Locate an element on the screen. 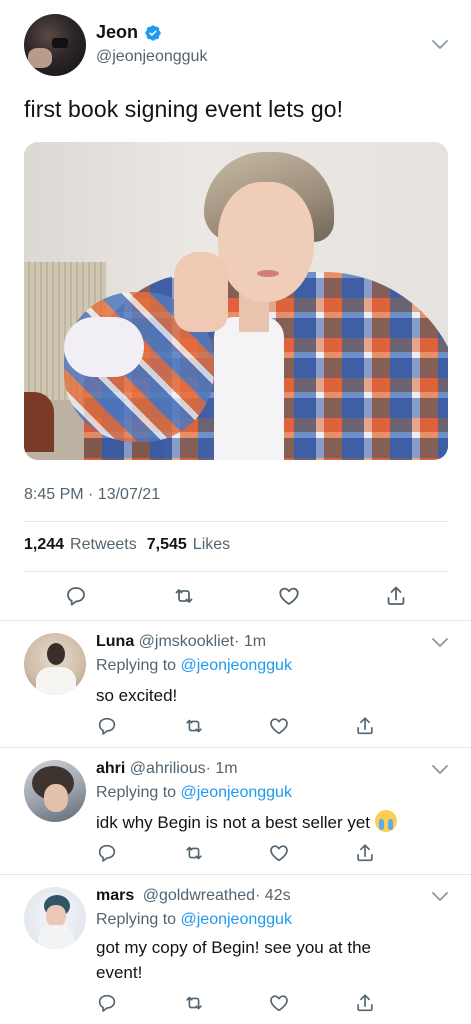 The image size is (471, 1024). reply-age: · 42s is located at coordinates (273, 895).